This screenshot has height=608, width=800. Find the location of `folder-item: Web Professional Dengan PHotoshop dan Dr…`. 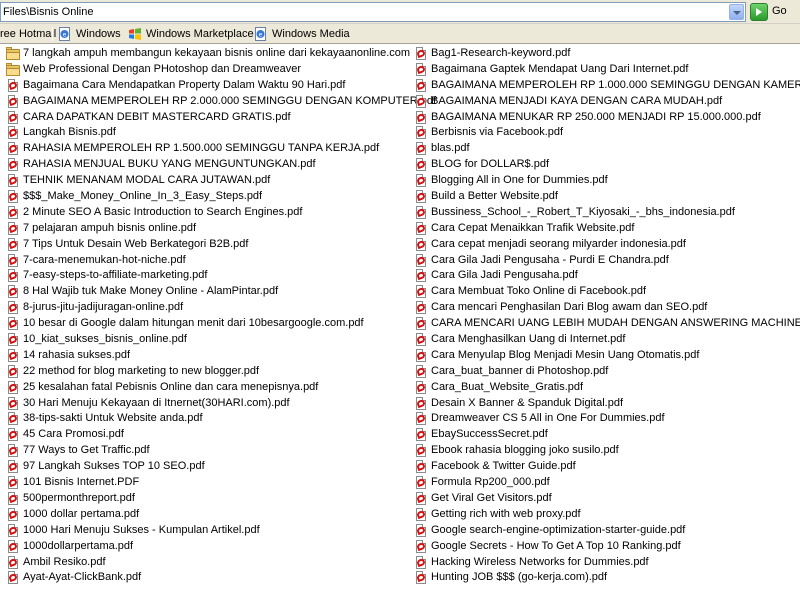

folder-item: Web Professional Dengan PHotoshop dan Dr… is located at coordinates (206, 70).